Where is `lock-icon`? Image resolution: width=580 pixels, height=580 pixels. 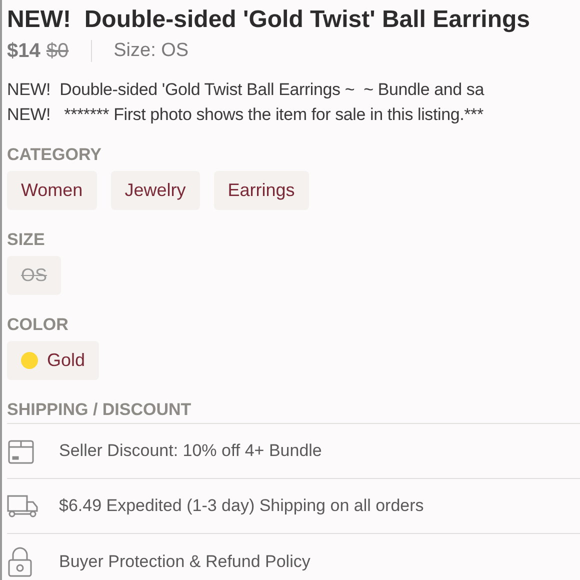 lock-icon is located at coordinates (20, 561).